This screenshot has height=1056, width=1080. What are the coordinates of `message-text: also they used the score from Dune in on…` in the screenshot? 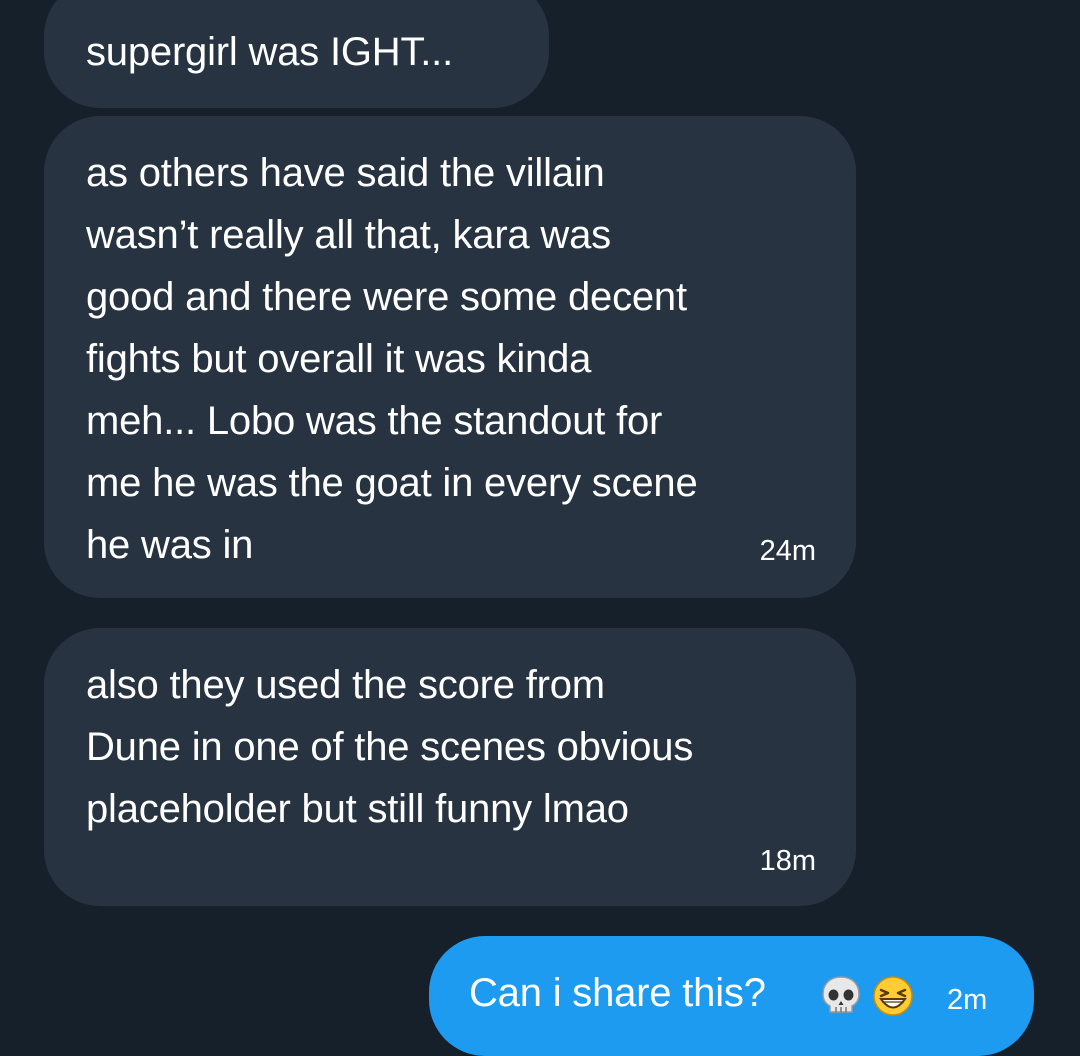 It's located at (390, 747).